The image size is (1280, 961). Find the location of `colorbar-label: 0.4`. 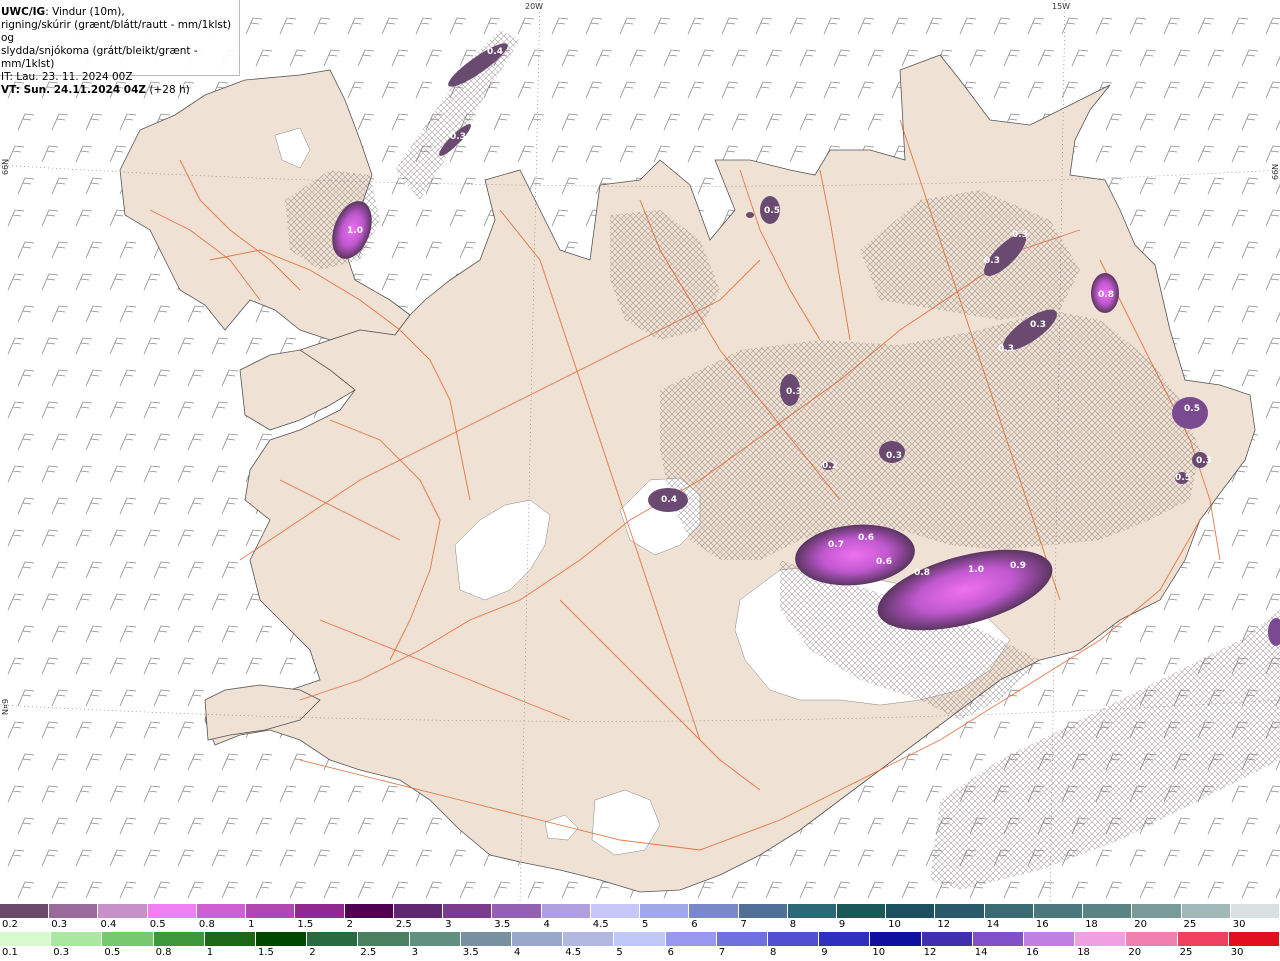

colorbar-label: 0.4 is located at coordinates (108, 924).